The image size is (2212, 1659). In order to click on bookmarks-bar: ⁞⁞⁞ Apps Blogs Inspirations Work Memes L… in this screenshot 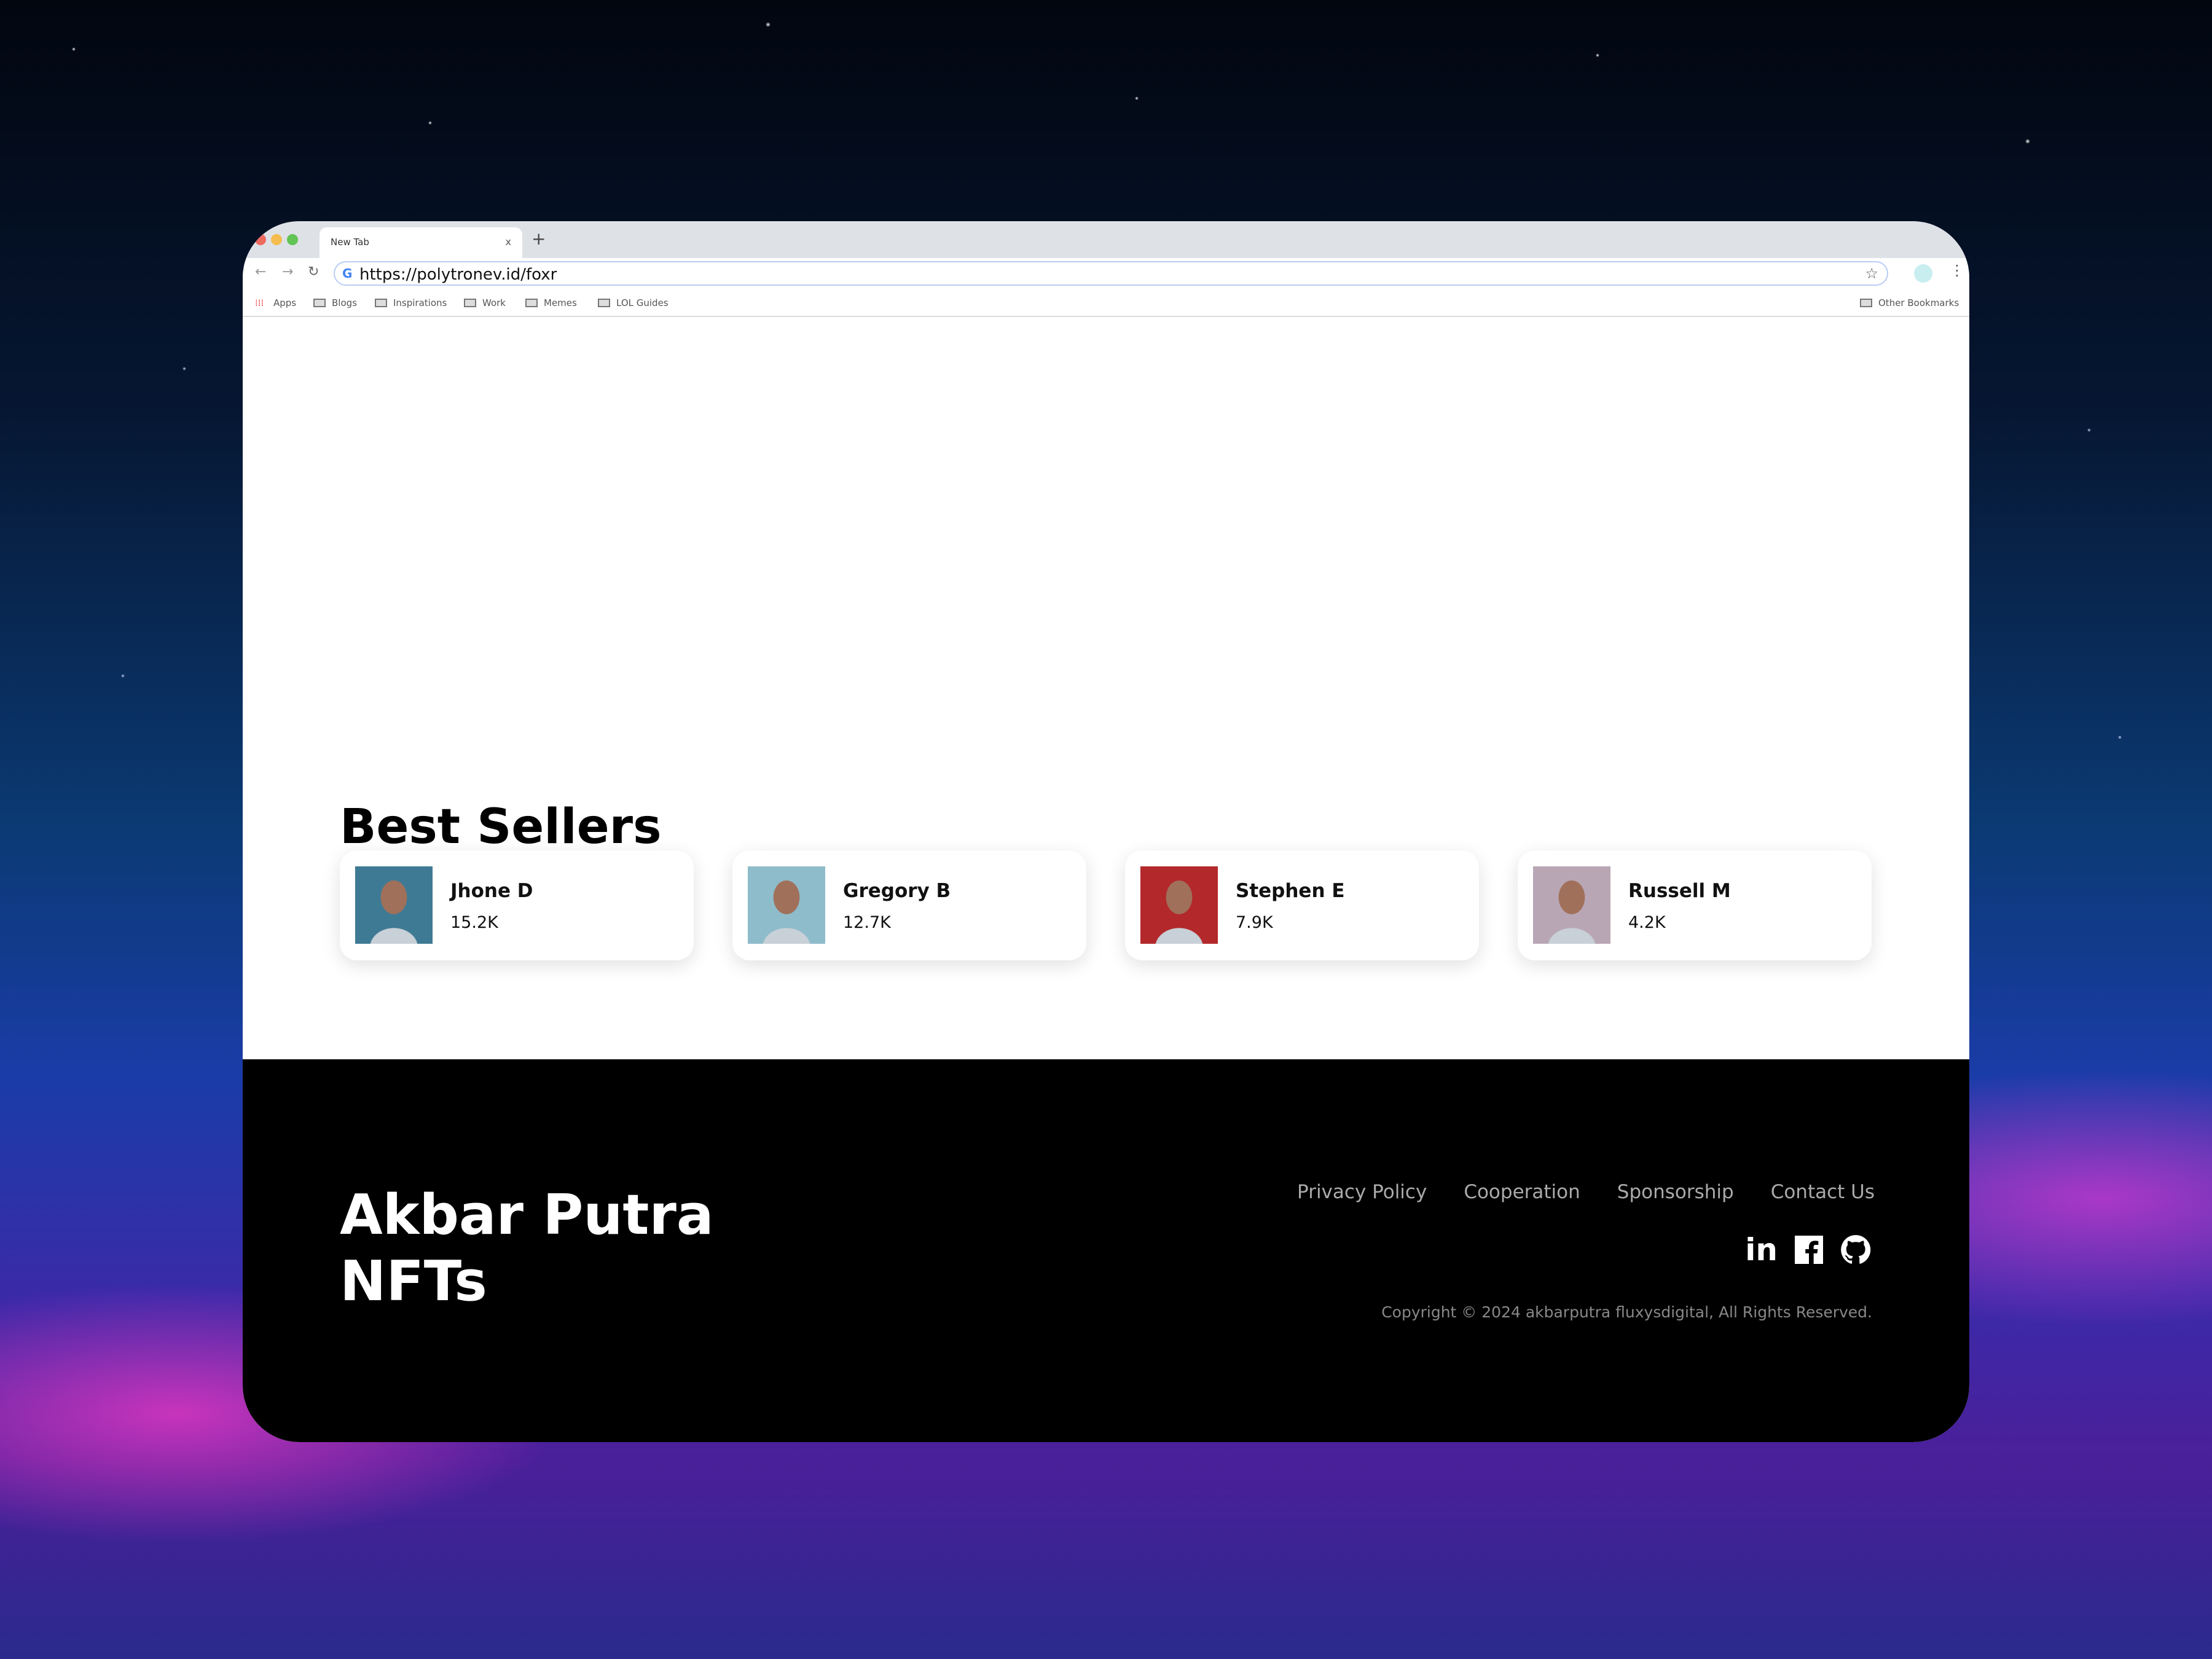, I will do `click(1106, 303)`.